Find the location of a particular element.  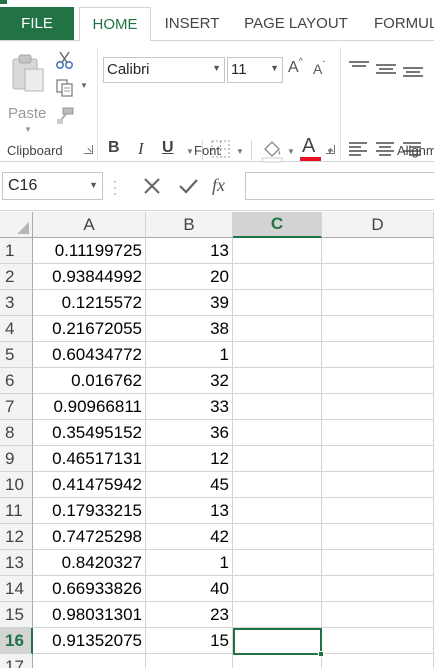

cell-d12 is located at coordinates (378, 537).